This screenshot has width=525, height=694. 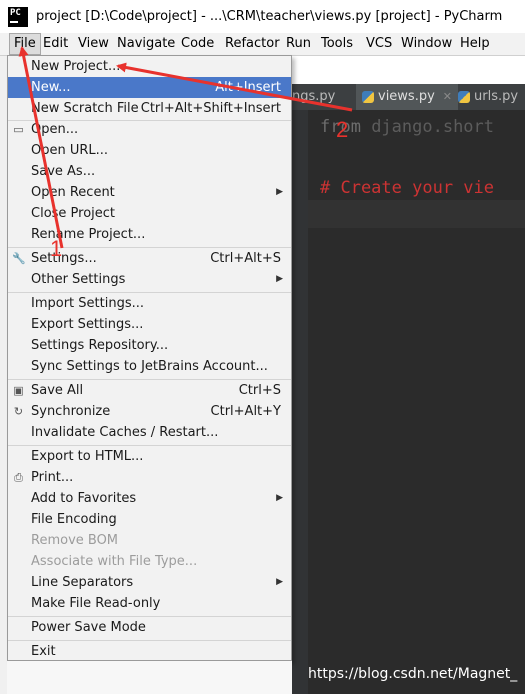 I want to click on tab-views-py: views.py ✕, so click(x=407, y=97).